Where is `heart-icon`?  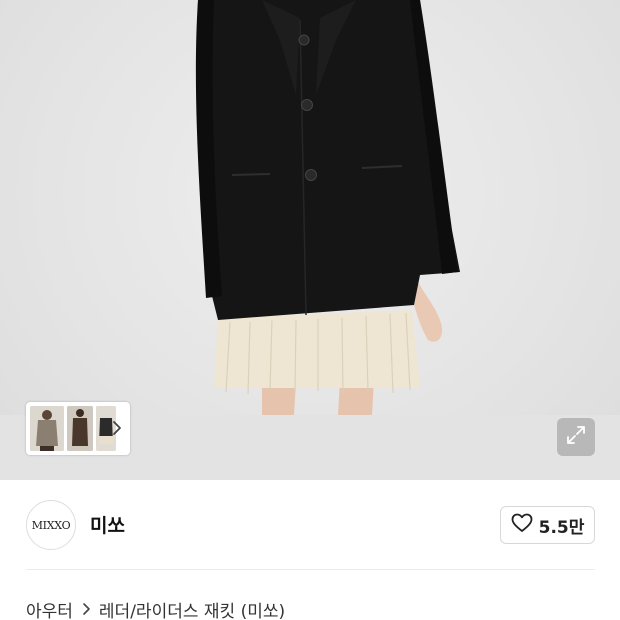
heart-icon is located at coordinates (522, 525).